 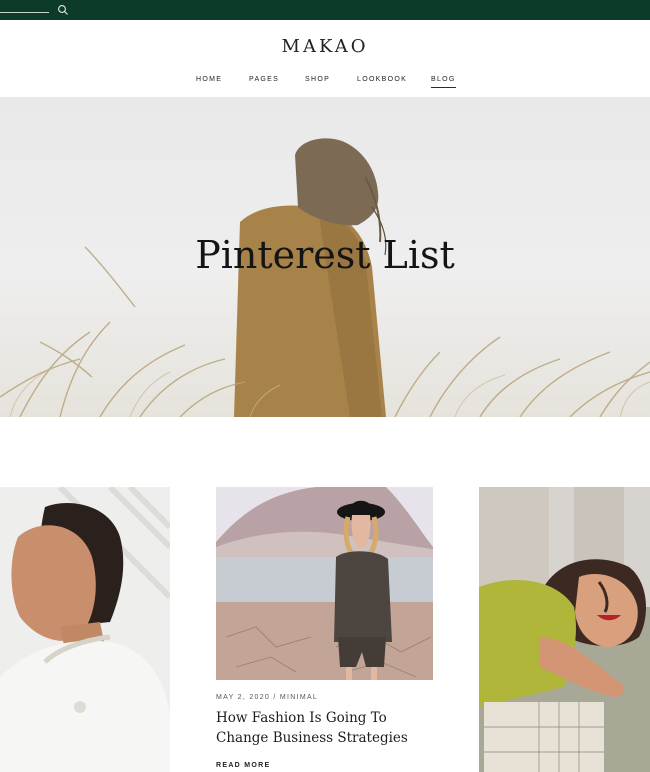 I want to click on post-meta: MAY 2, 2020 / MINIMAL, so click(x=267, y=697).